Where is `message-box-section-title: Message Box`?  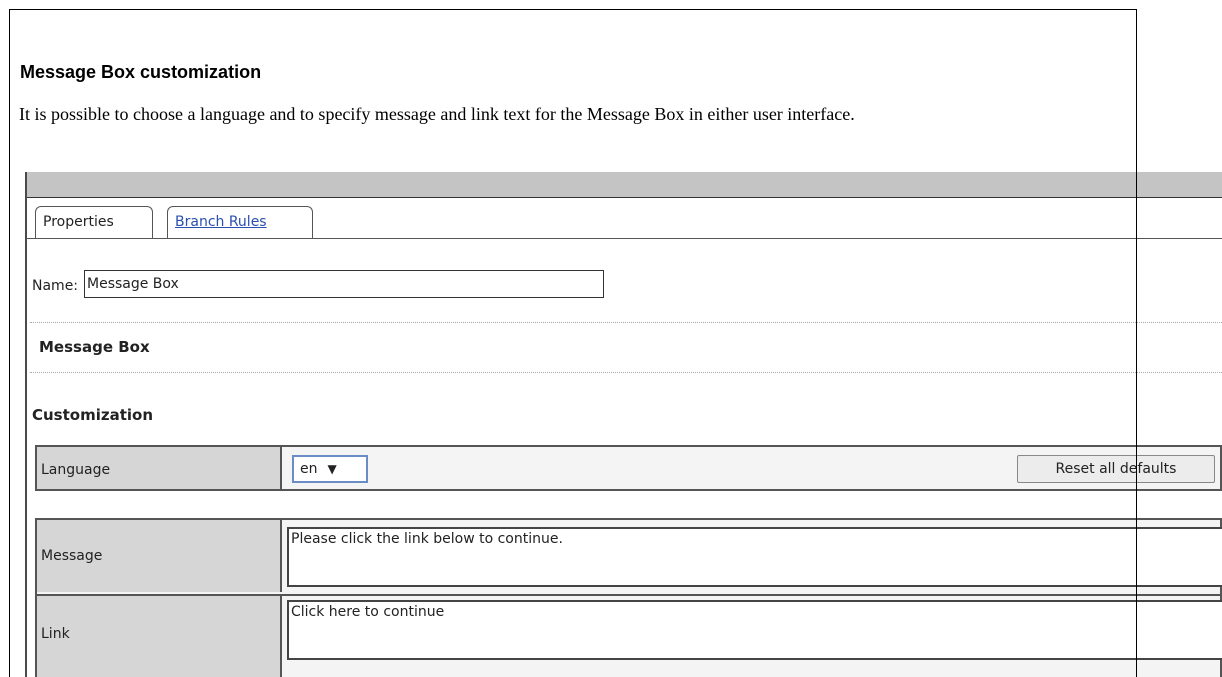 message-box-section-title: Message Box is located at coordinates (94, 347).